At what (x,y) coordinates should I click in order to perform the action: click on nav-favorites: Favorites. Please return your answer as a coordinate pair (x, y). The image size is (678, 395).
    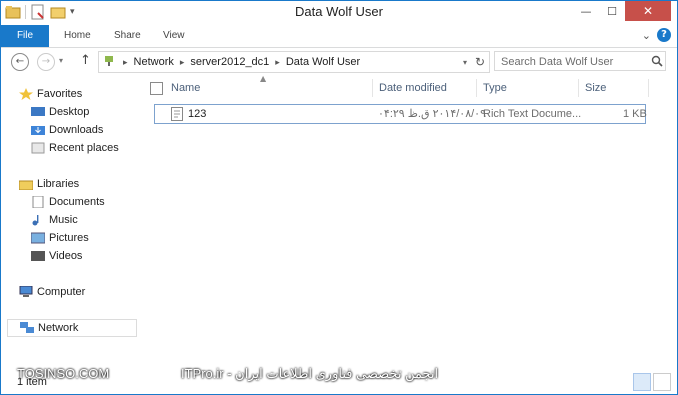
    Looking at the image, I should click on (50, 94).